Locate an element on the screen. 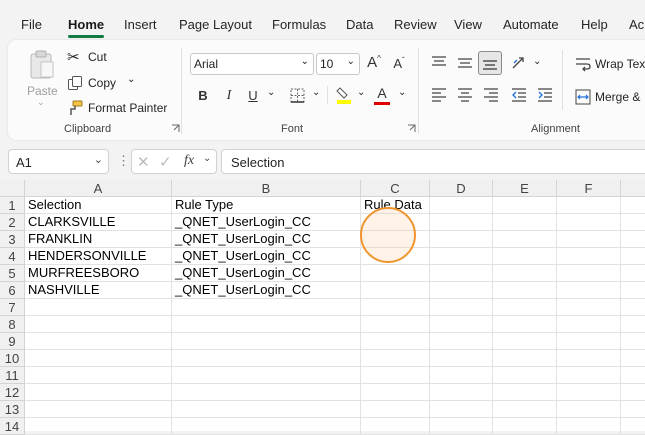 This screenshot has height=435, width=645. cell-d12 is located at coordinates (461, 392).